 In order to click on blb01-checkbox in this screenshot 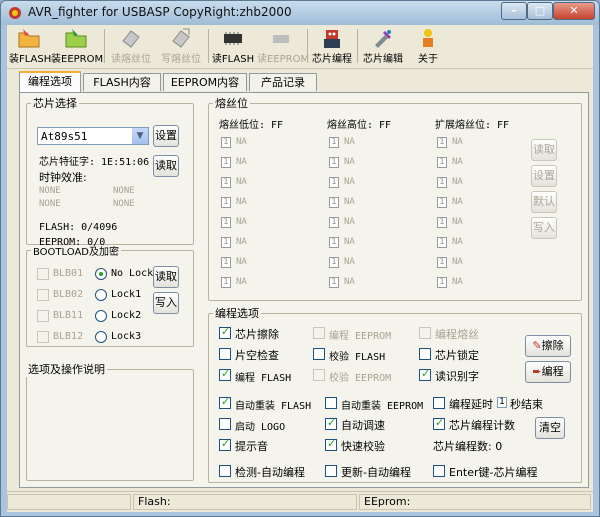, I will do `click(43, 274)`.